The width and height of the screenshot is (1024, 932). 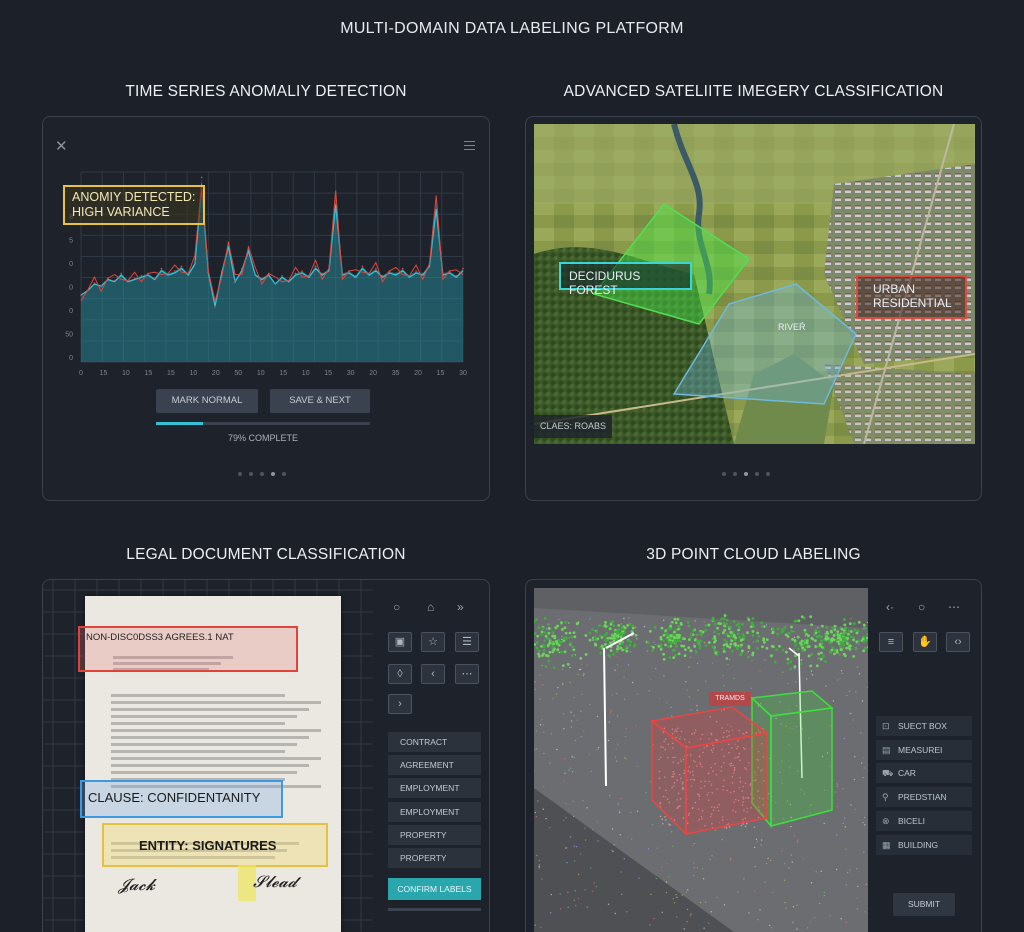 I want to click on urban-residential-label: URBAN RESIDENTIAL, so click(x=911, y=297).